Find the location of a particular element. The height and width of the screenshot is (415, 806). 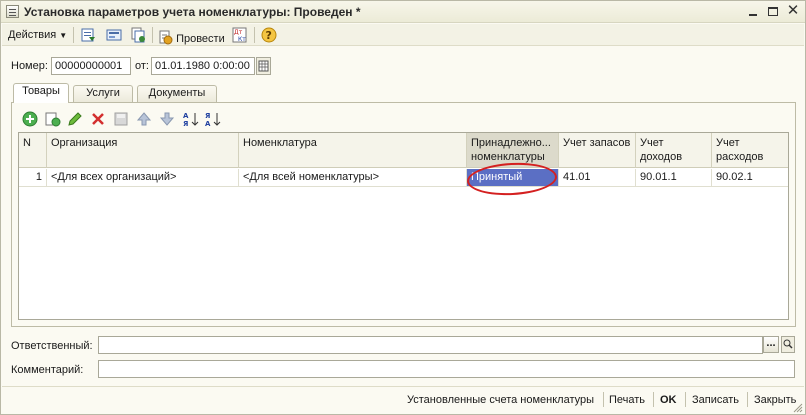

responsible-field is located at coordinates (430, 345).